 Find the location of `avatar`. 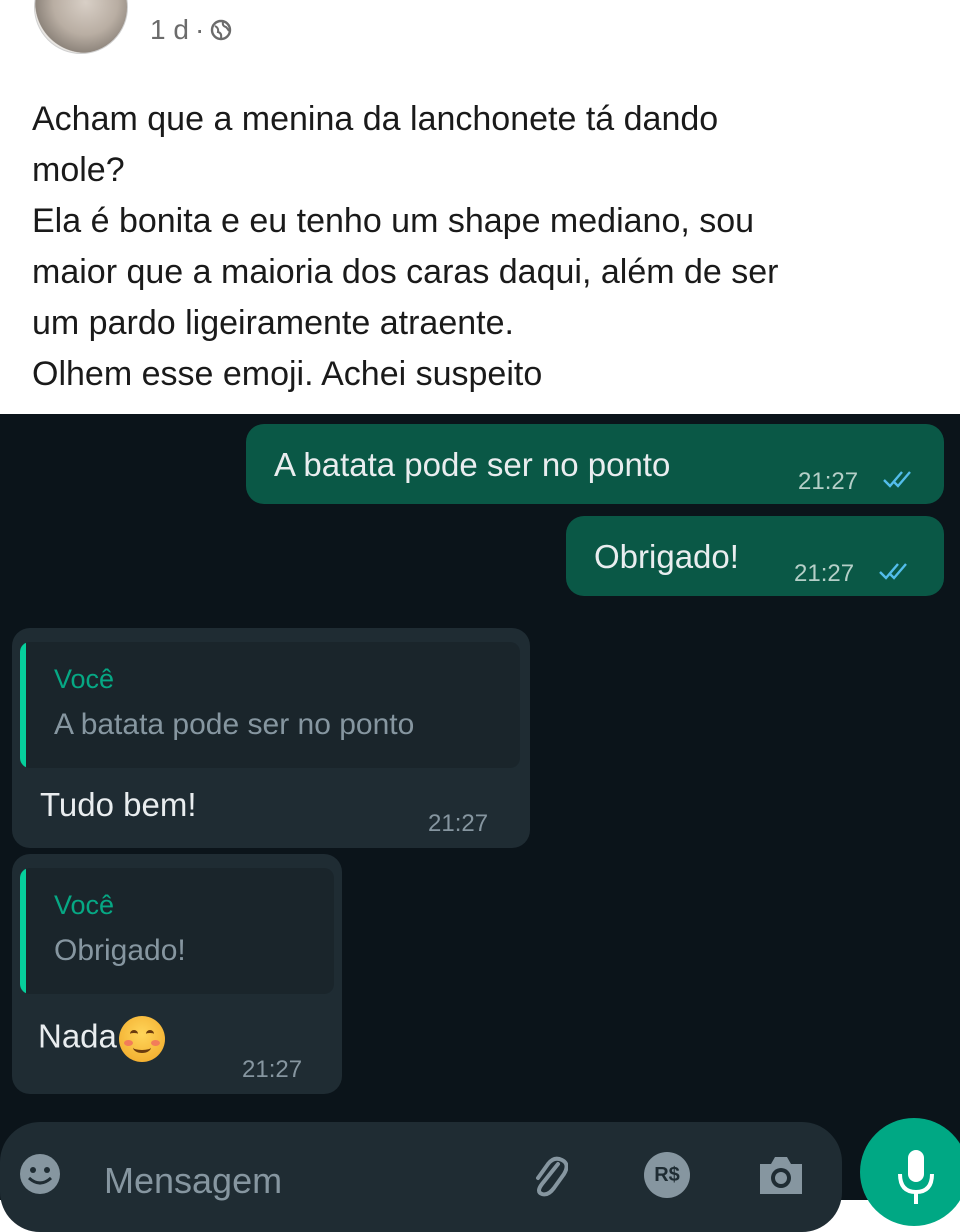

avatar is located at coordinates (81, 27).